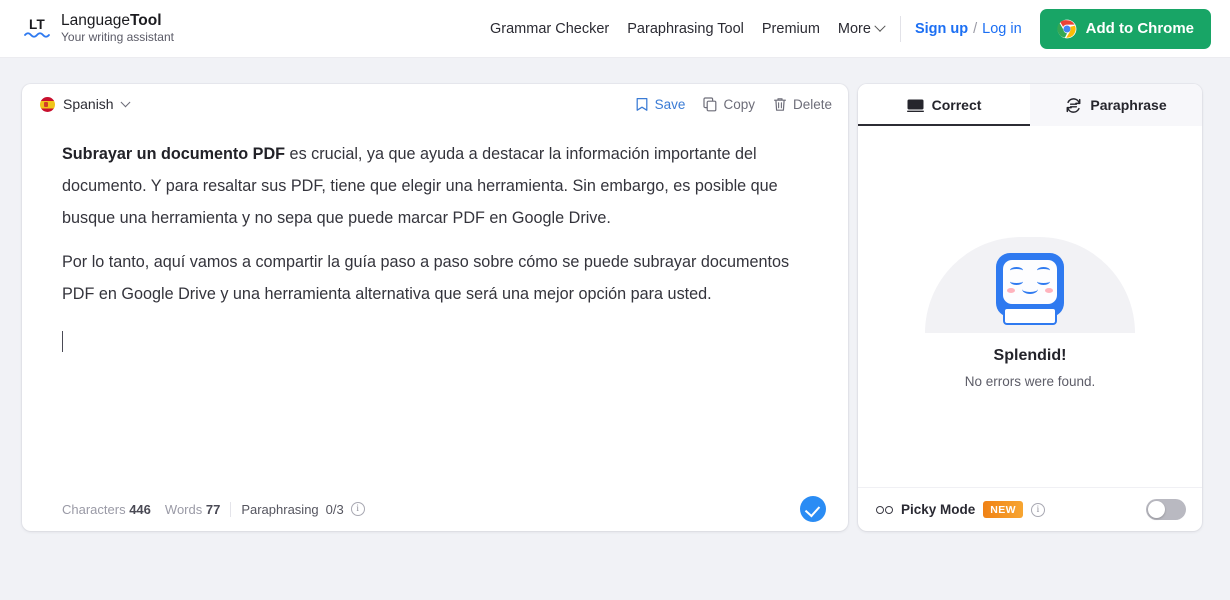 The height and width of the screenshot is (600, 1230). What do you see at coordinates (900, 28) in the screenshot?
I see `header-divider` at bounding box center [900, 28].